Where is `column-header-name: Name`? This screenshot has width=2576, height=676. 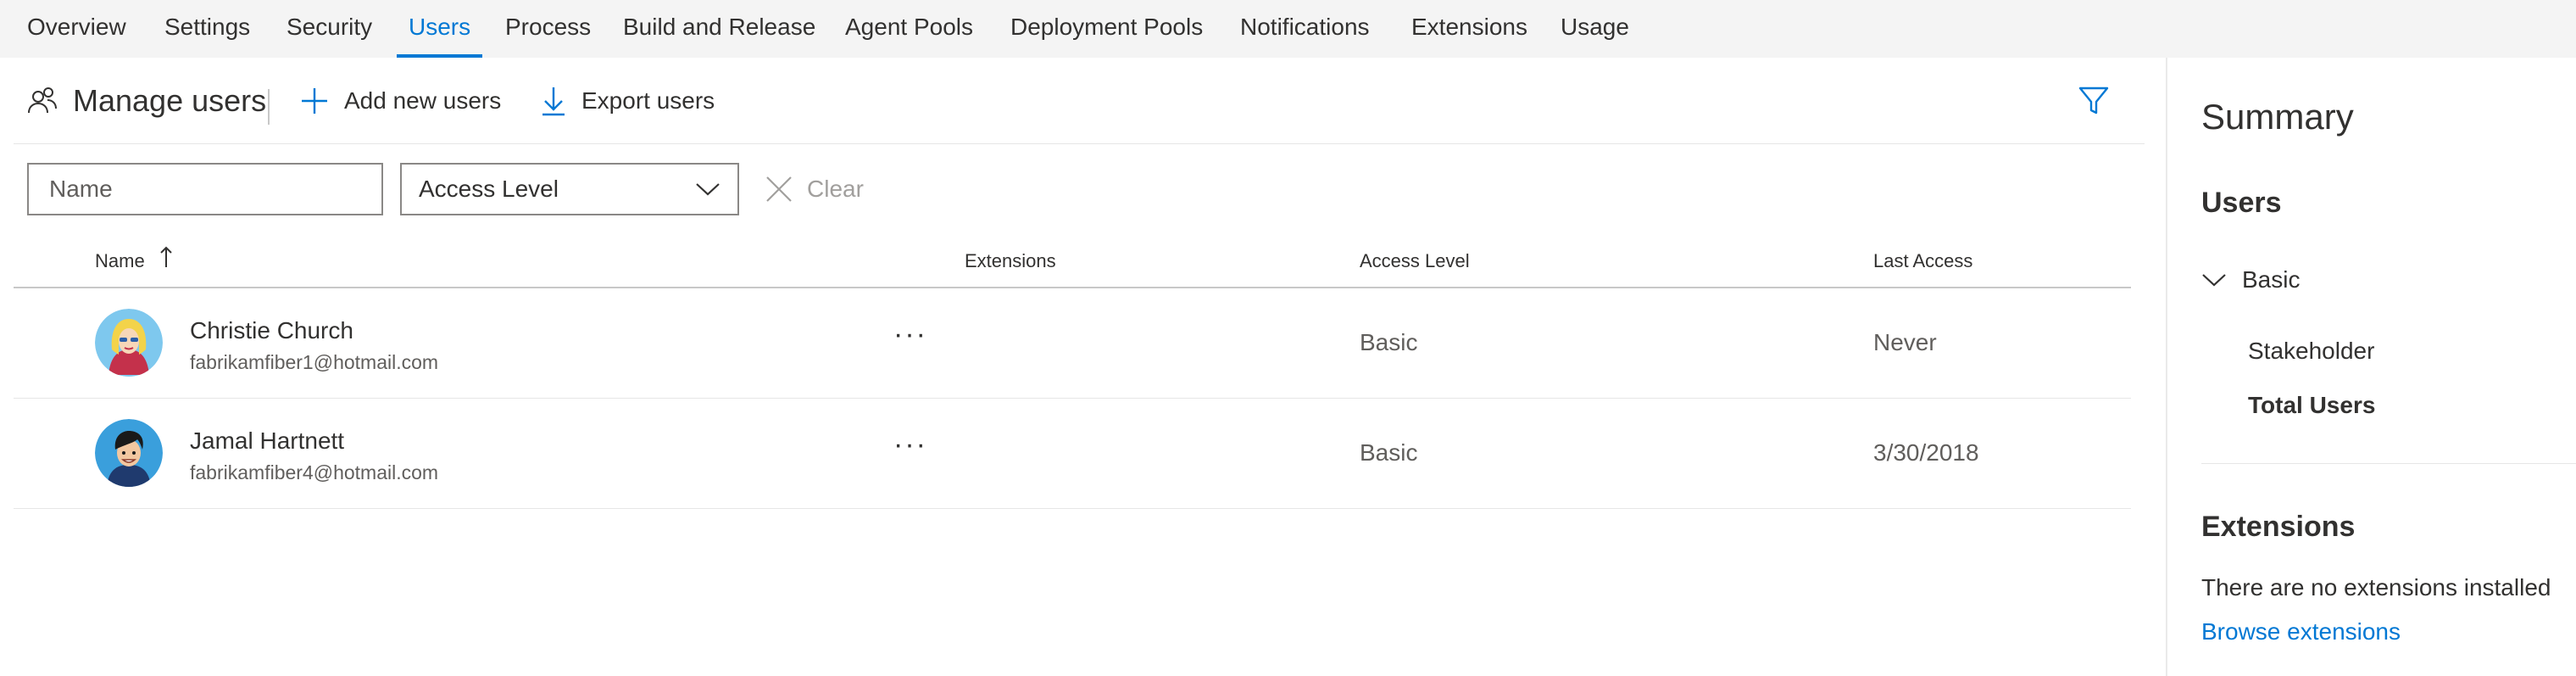 column-header-name: Name is located at coordinates (133, 262).